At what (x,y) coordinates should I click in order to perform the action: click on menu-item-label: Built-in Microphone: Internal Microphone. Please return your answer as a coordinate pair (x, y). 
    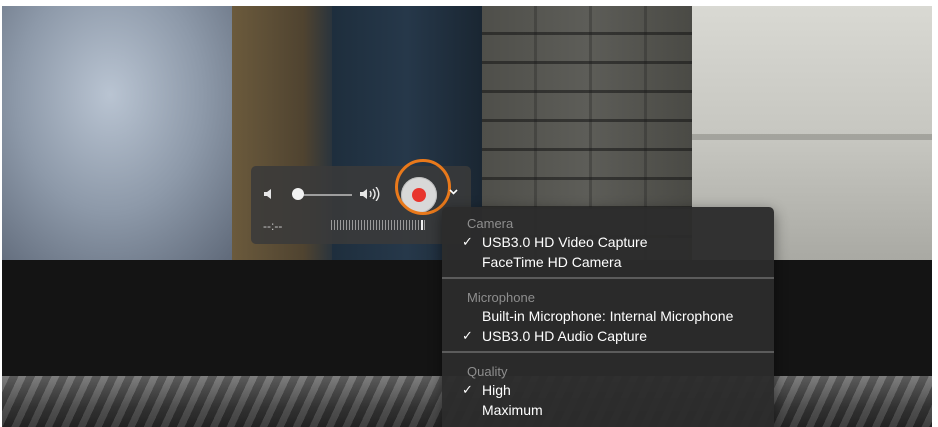
    Looking at the image, I should click on (608, 316).